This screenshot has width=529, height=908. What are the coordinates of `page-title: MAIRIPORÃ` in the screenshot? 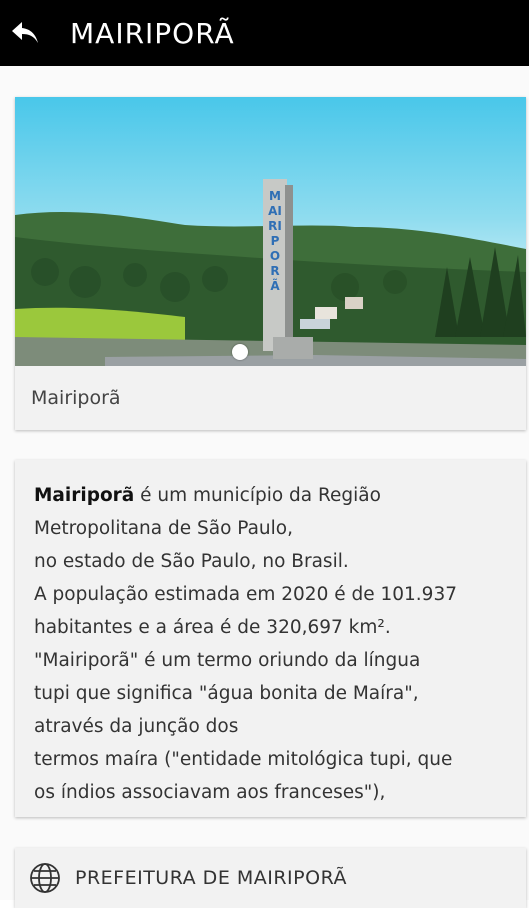 It's located at (152, 33).